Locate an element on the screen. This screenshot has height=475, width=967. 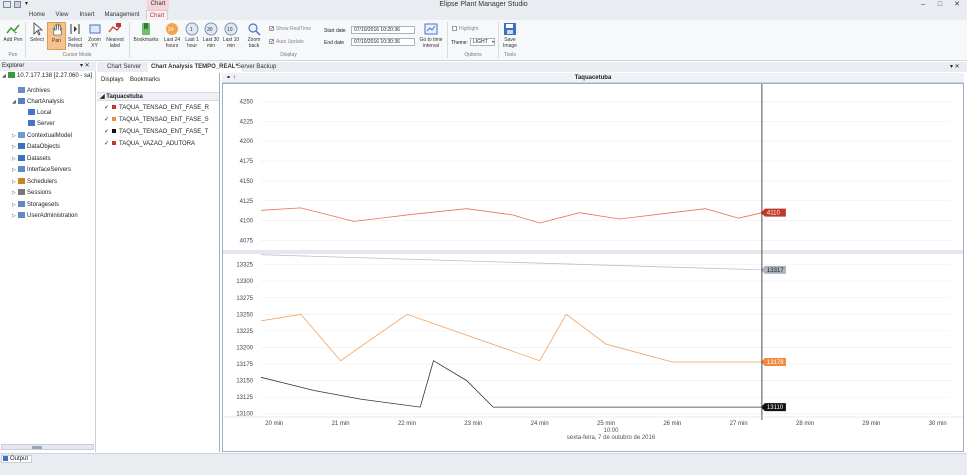
x-tick-label: 22 min is located at coordinates (407, 424).